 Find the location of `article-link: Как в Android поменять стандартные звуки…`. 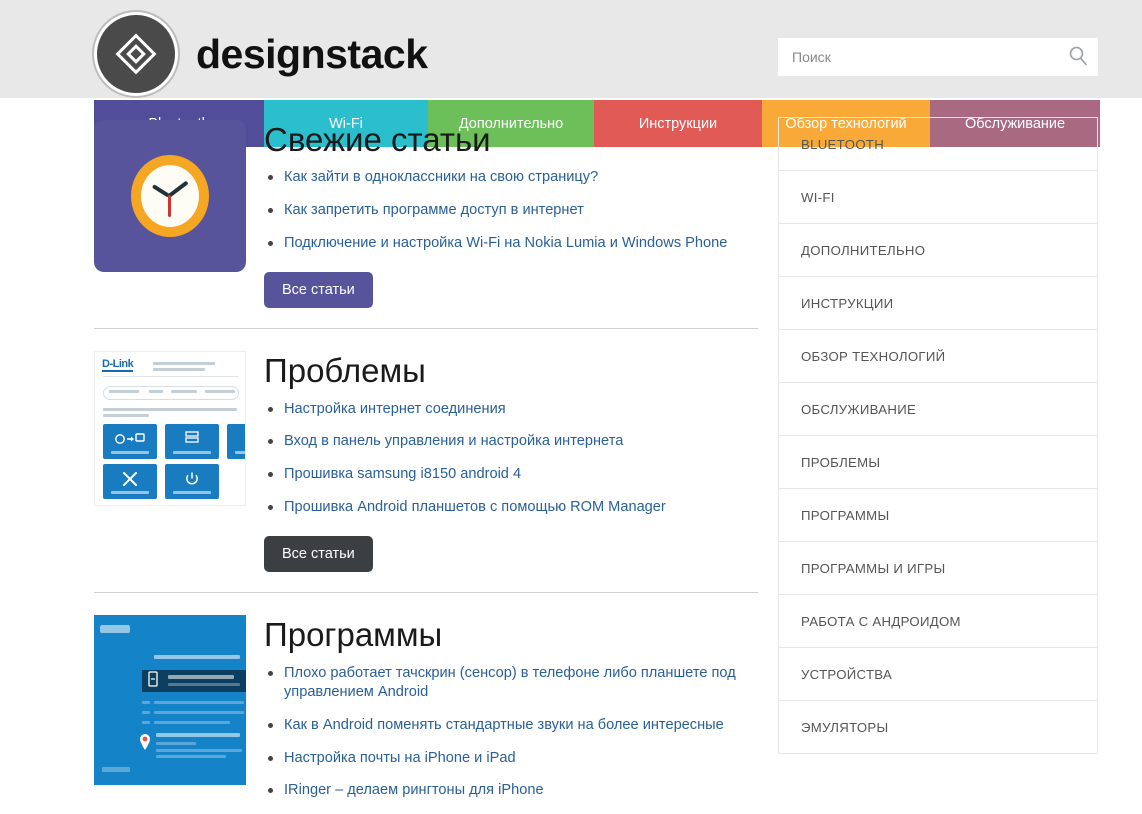

article-link: Как в Android поменять стандартные звуки… is located at coordinates (504, 725).